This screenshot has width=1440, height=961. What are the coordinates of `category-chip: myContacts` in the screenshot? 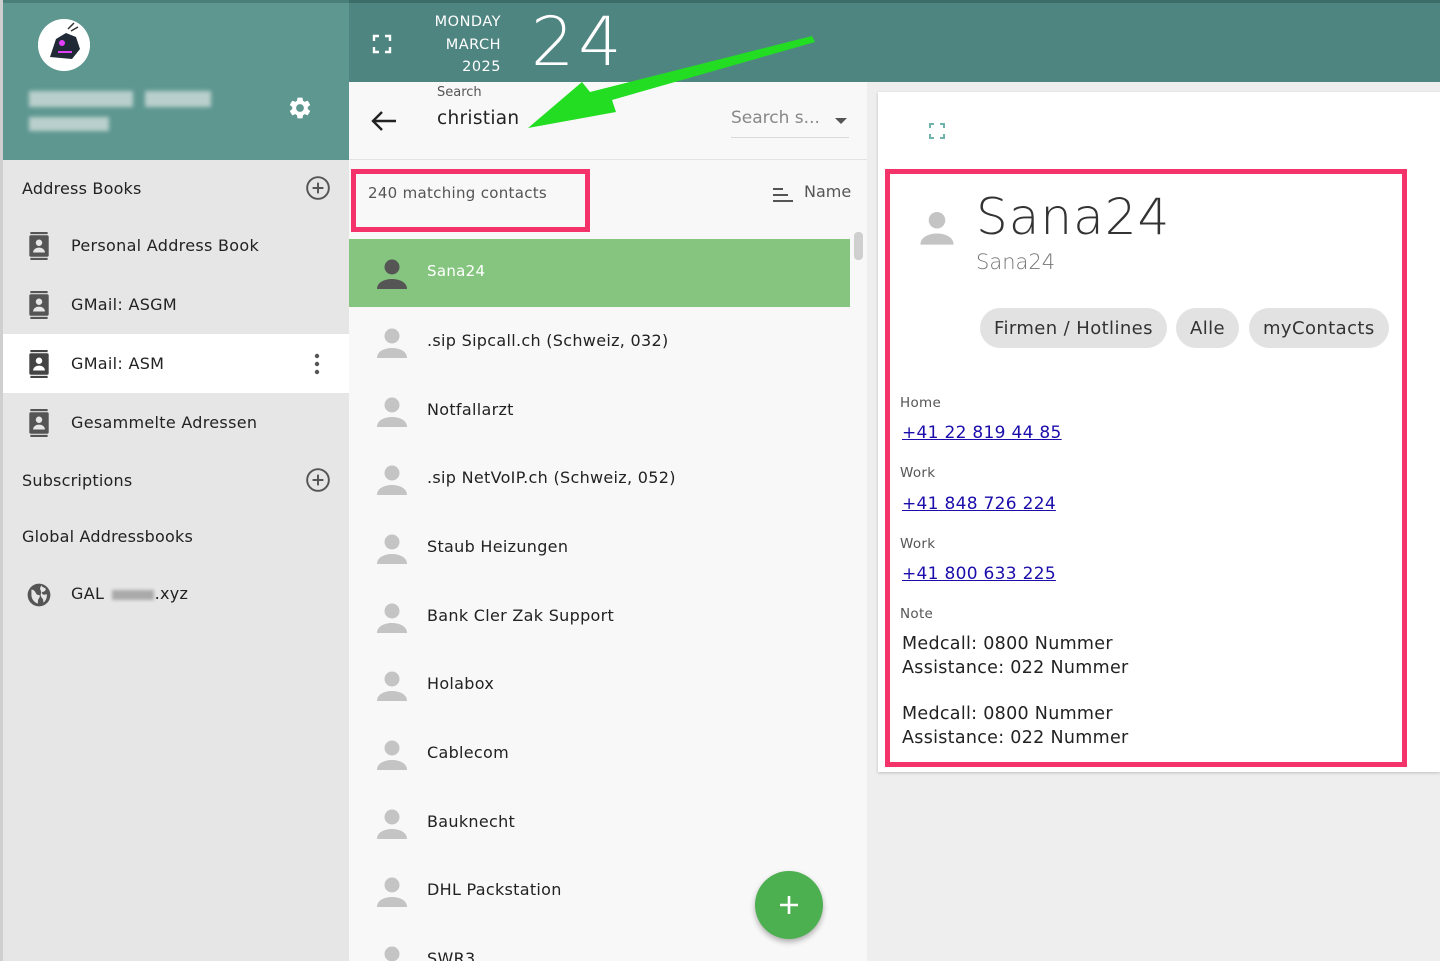 It's located at (1319, 328).